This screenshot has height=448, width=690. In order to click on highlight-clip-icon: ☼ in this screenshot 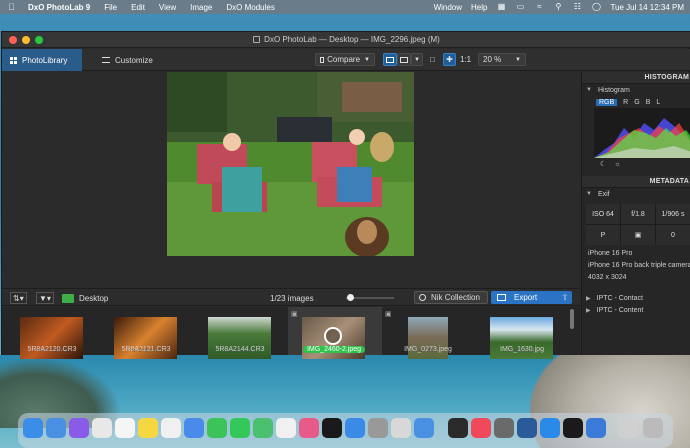, I will do `click(617, 164)`.